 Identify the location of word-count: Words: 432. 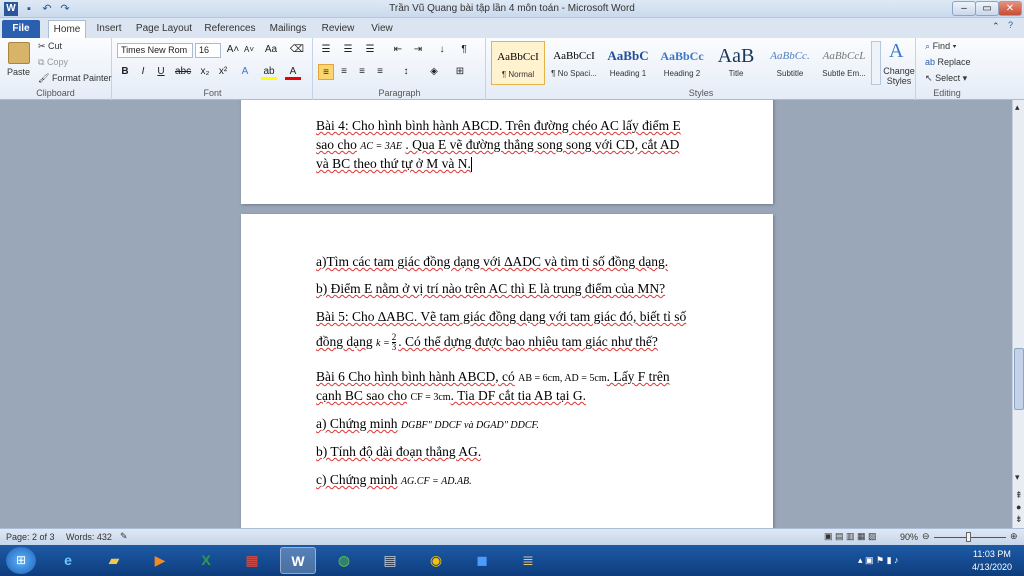
(89, 537).